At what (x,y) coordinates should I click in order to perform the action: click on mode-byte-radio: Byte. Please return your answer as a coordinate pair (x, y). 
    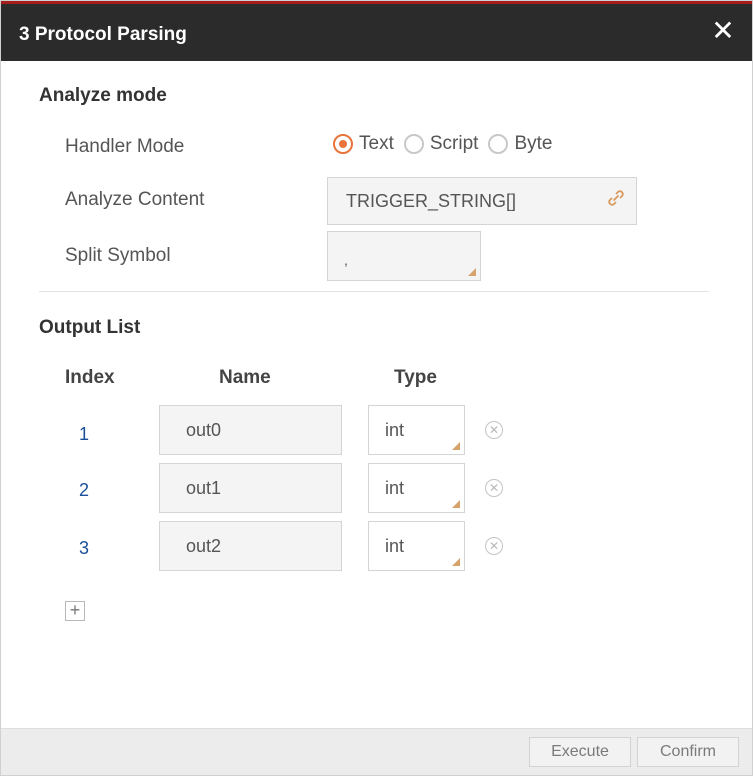
    Looking at the image, I should click on (520, 144).